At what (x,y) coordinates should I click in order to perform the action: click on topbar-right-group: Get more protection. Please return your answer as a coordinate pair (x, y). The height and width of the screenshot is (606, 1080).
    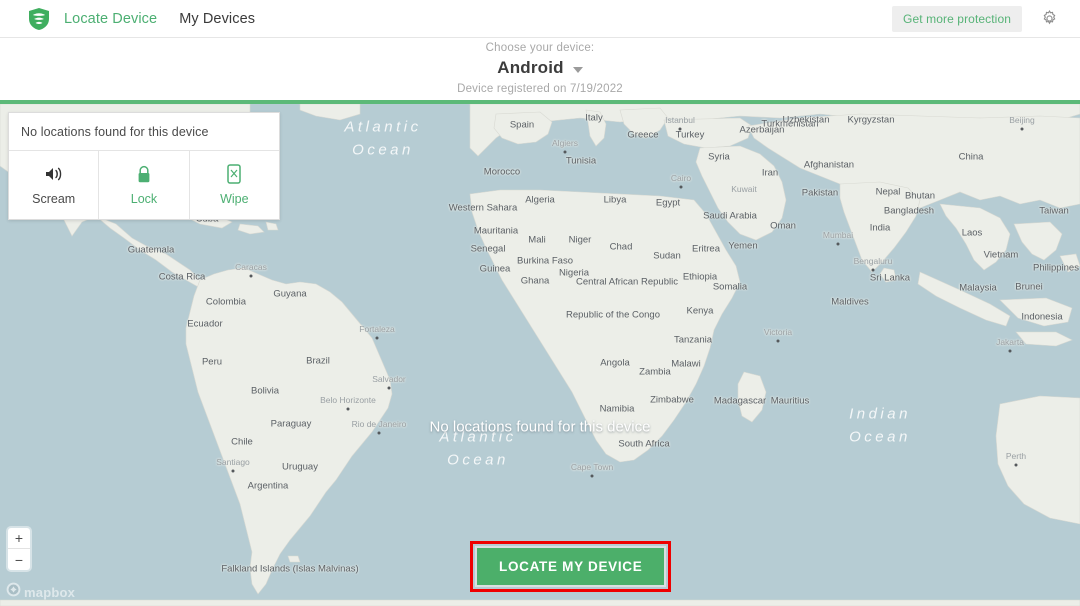
    Looking at the image, I should click on (976, 18).